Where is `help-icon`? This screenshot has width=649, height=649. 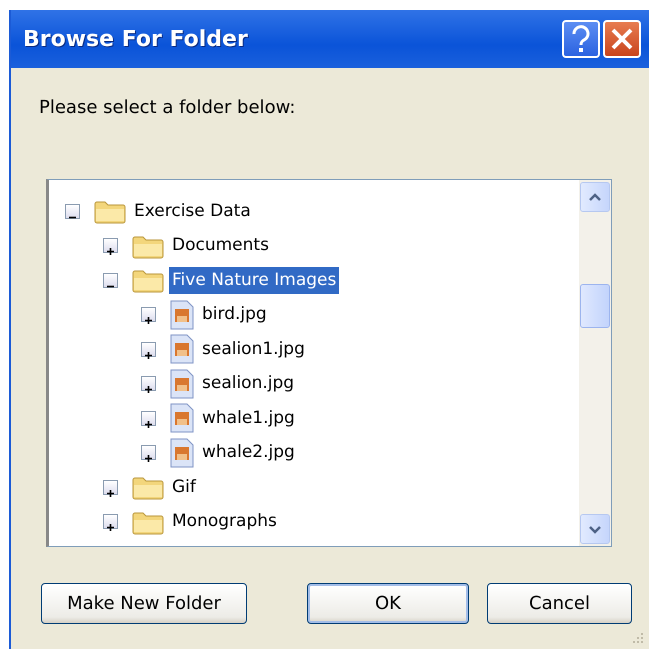 help-icon is located at coordinates (581, 39).